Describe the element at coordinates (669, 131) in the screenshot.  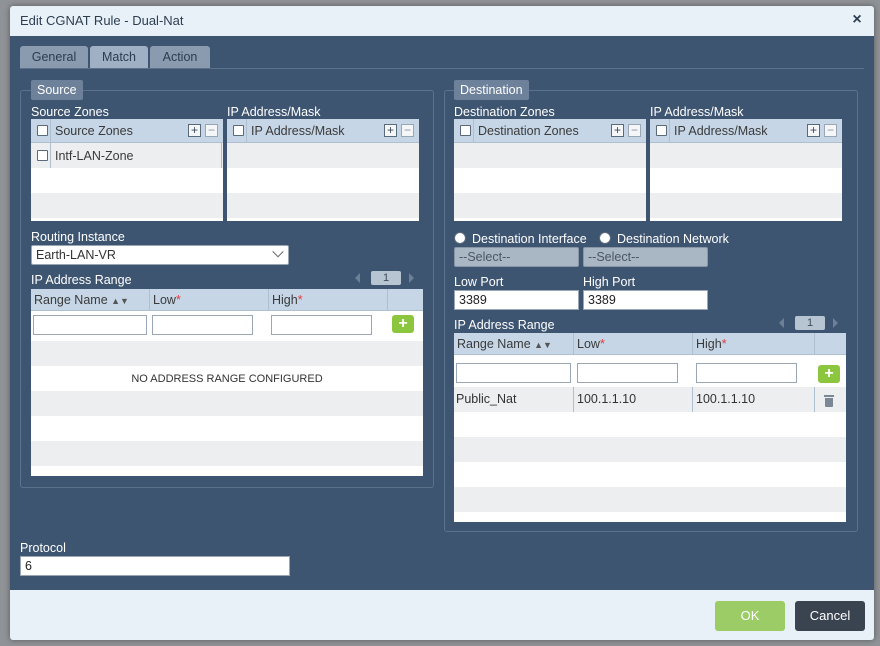
I see `header-divider` at that location.